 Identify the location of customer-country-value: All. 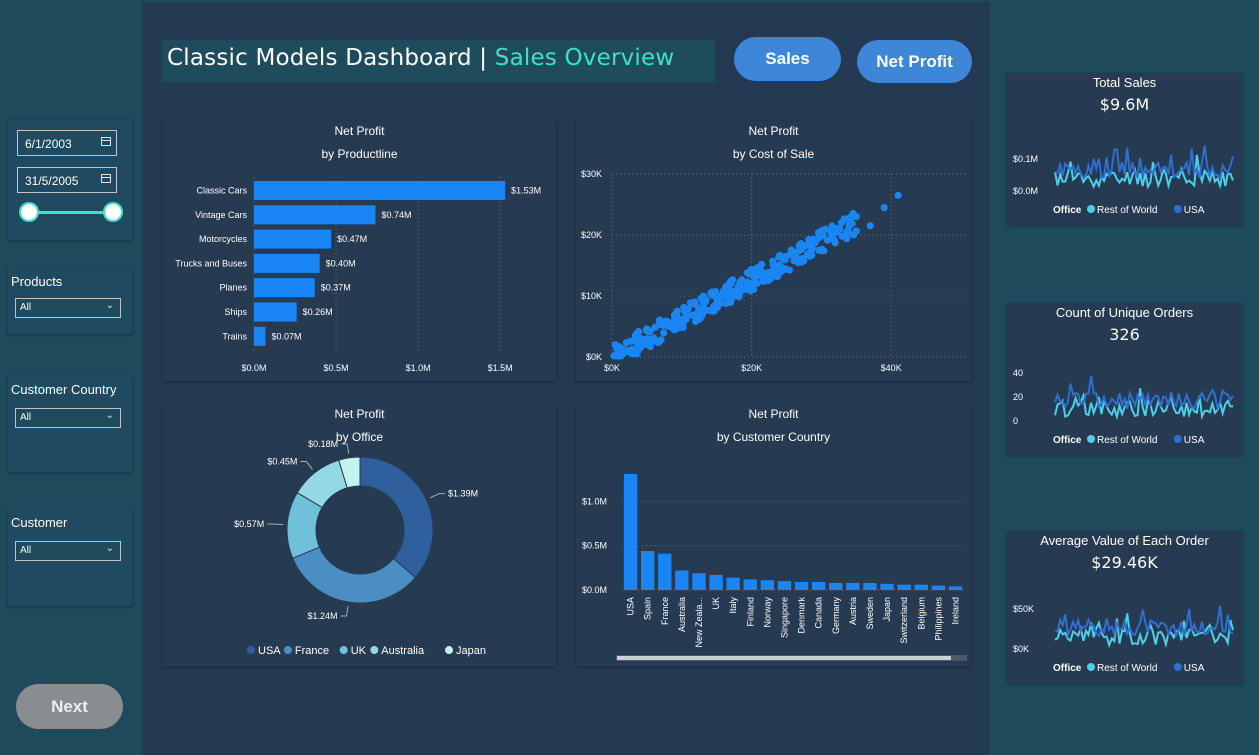
(26, 417).